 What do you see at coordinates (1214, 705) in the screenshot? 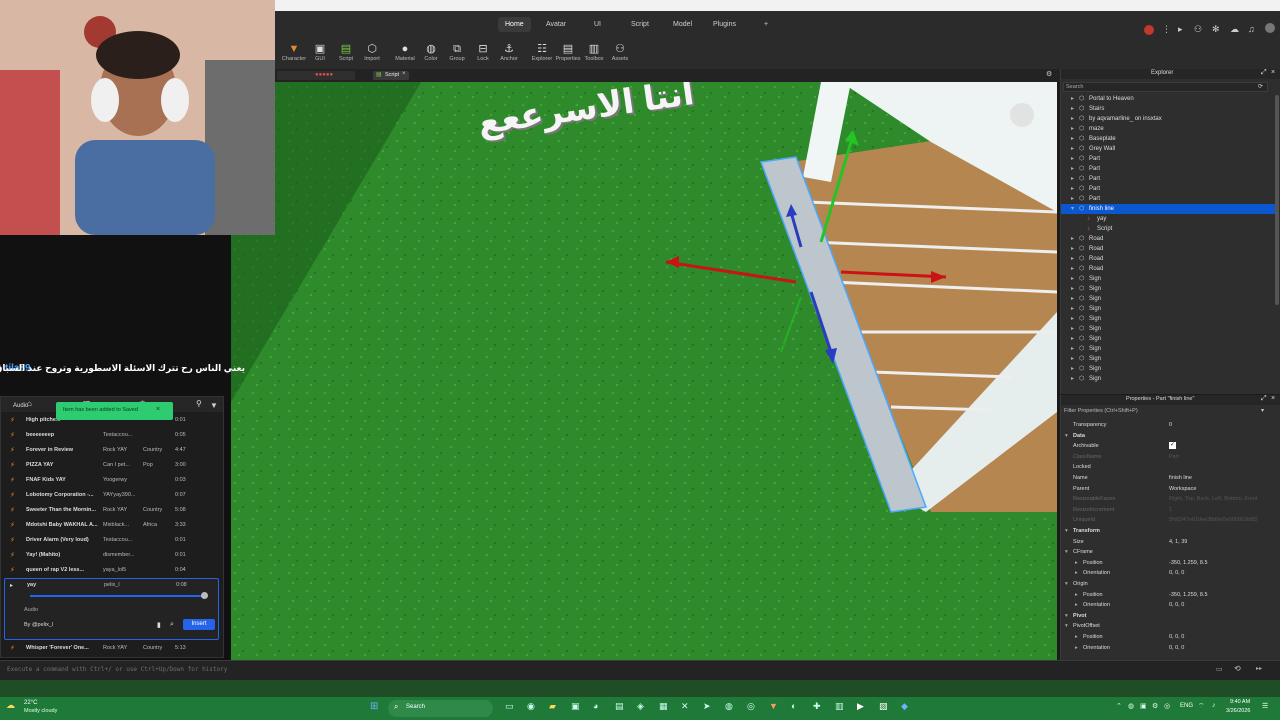
I see `volume-icon: ♪` at bounding box center [1214, 705].